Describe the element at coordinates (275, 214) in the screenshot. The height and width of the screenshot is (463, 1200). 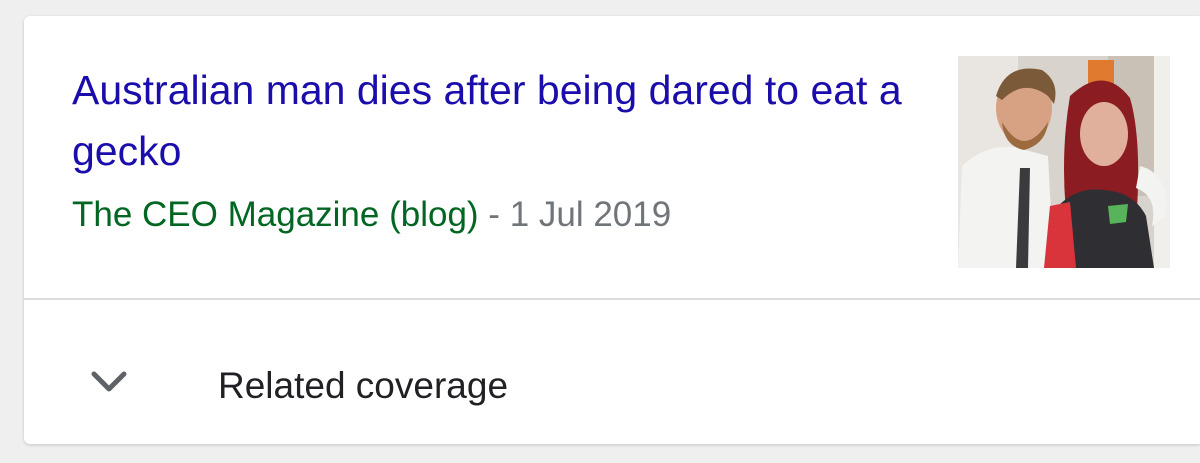
I see `article-source: The CEO Magazine (blog)` at that location.